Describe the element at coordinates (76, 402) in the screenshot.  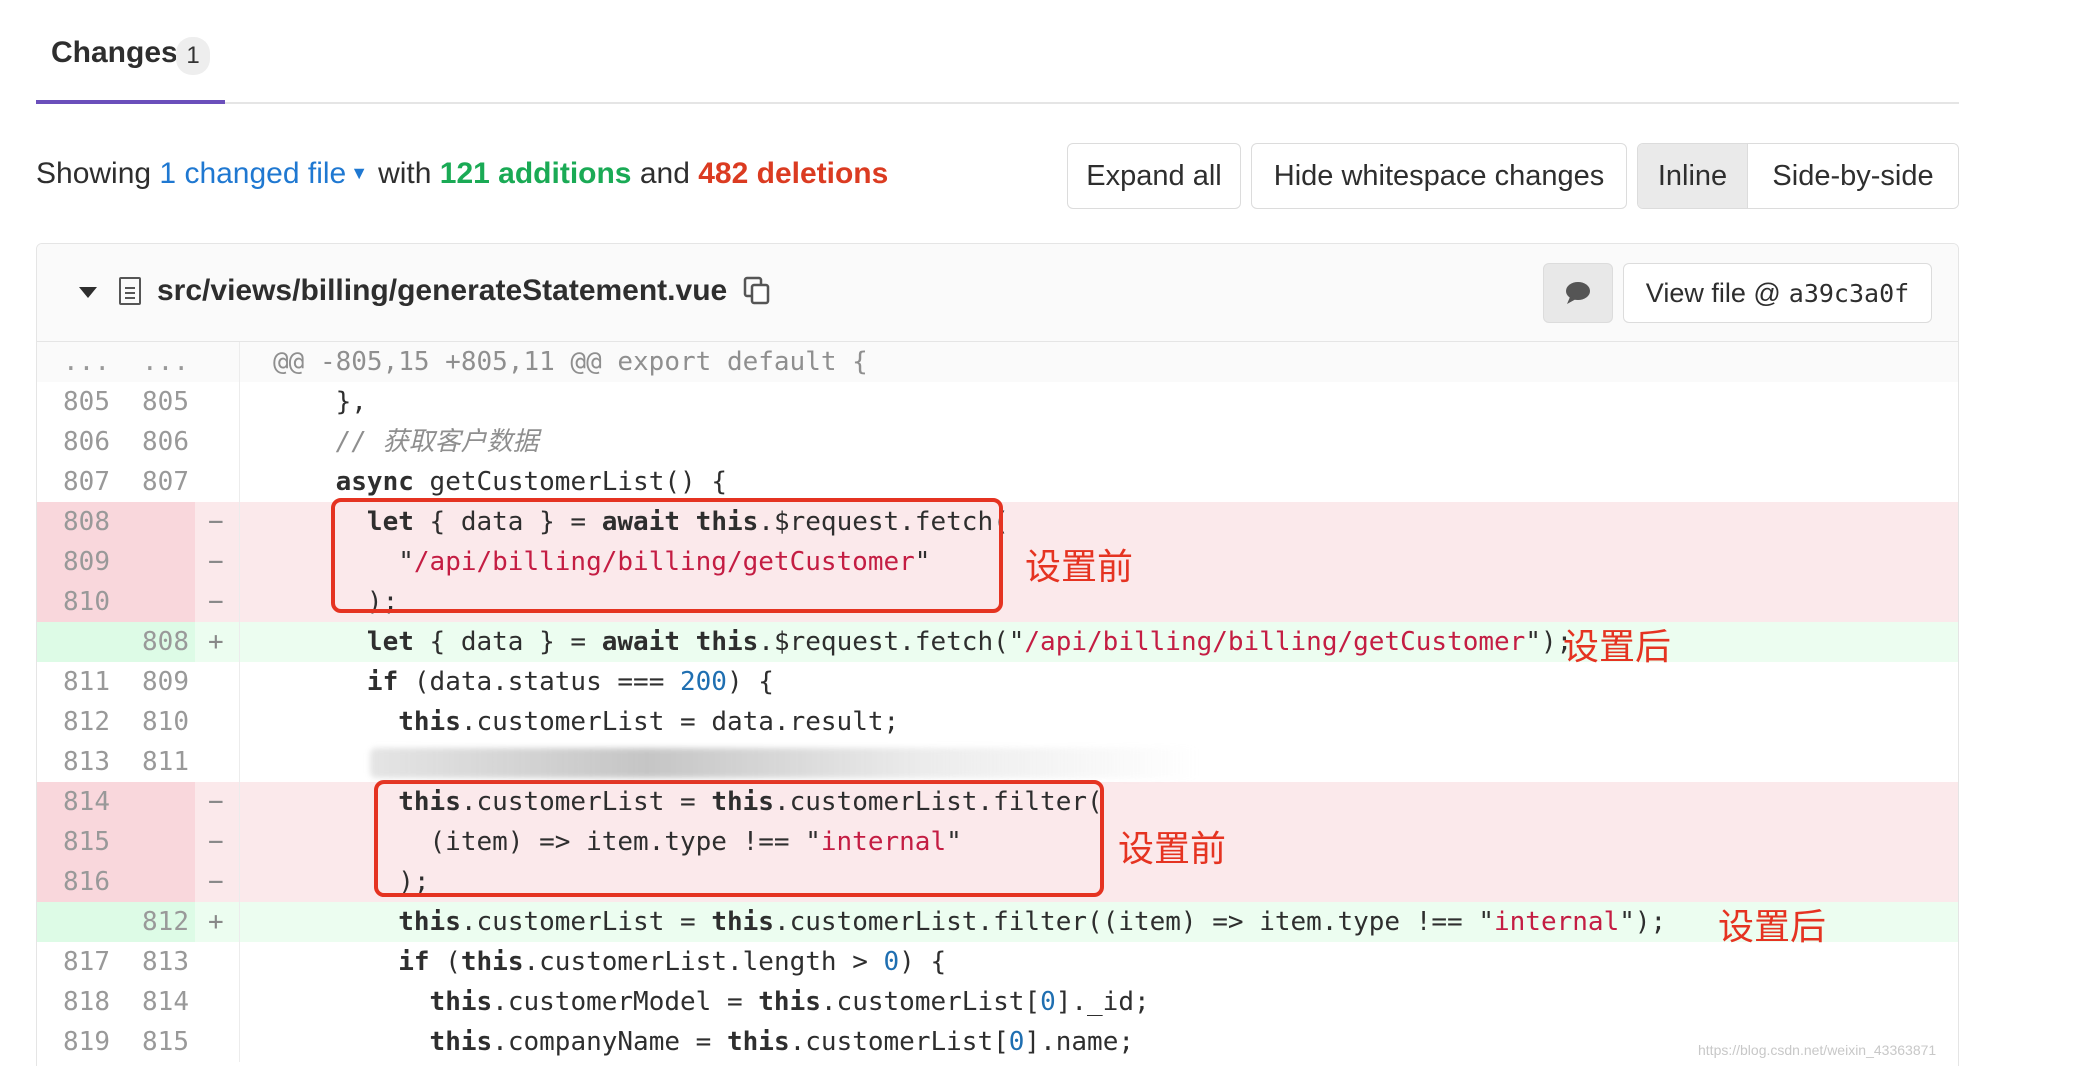
I see `old-line-number: 805` at that location.